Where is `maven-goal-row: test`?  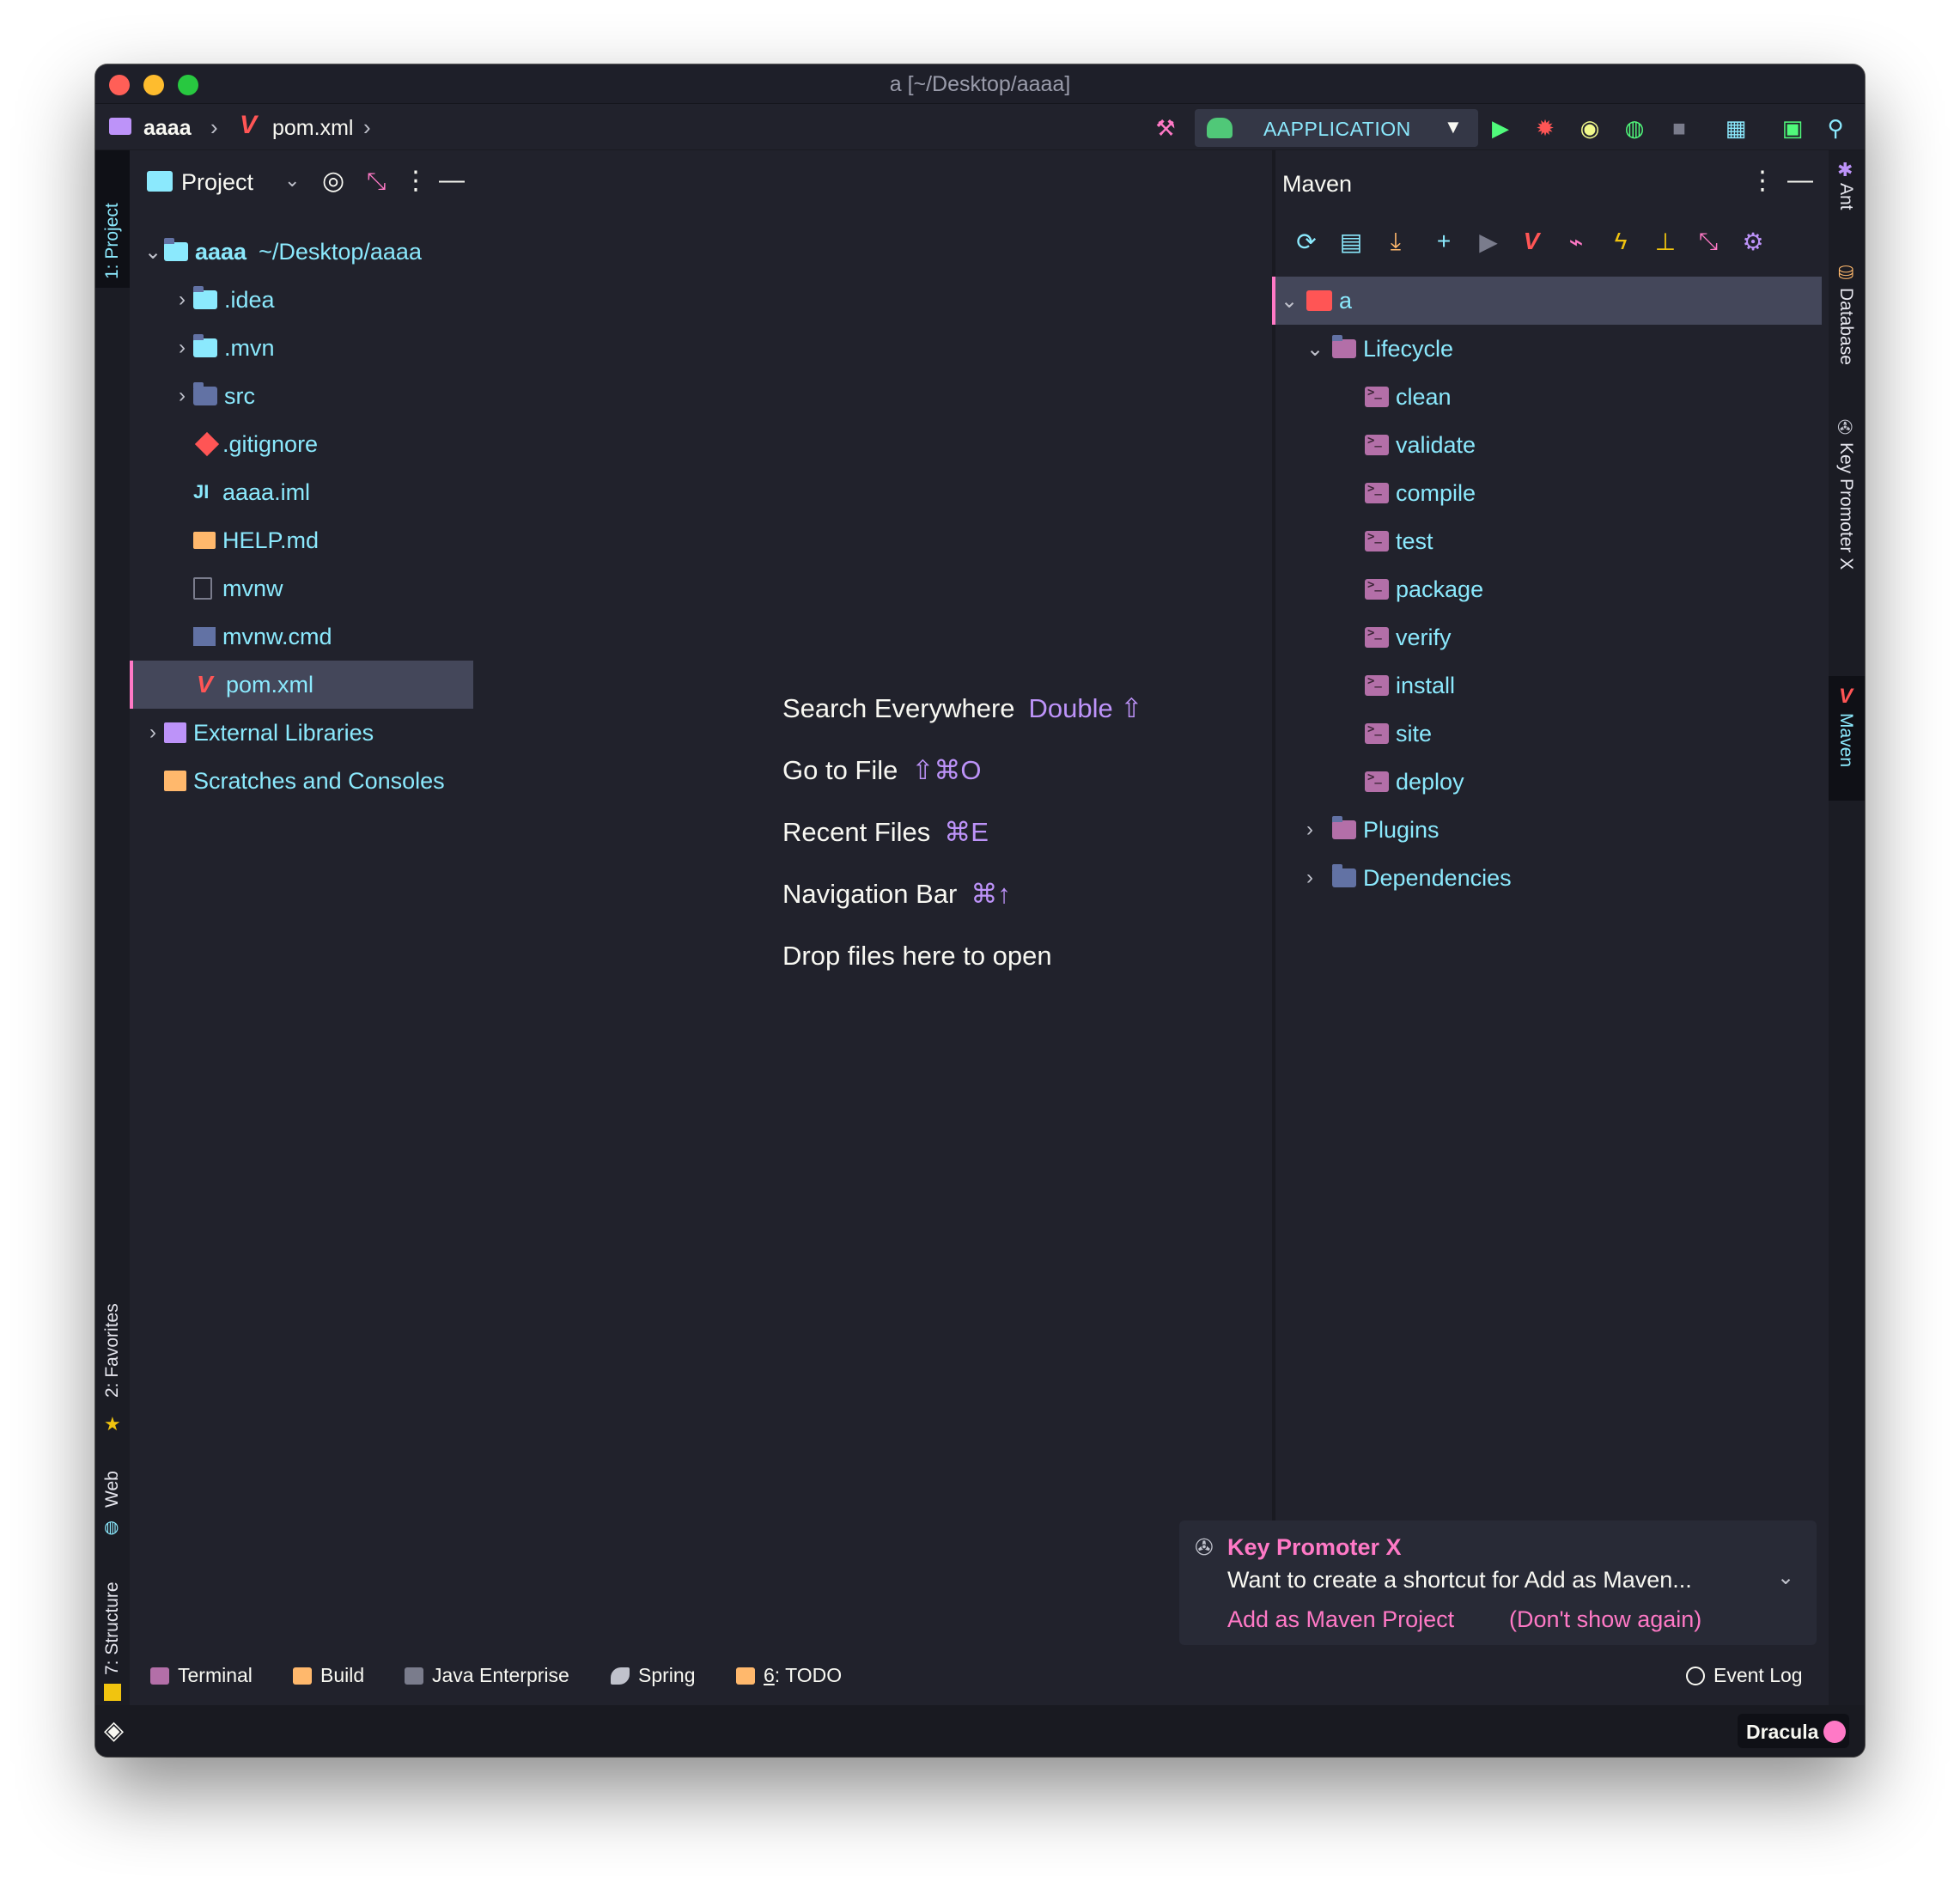 maven-goal-row: test is located at coordinates (1399, 541).